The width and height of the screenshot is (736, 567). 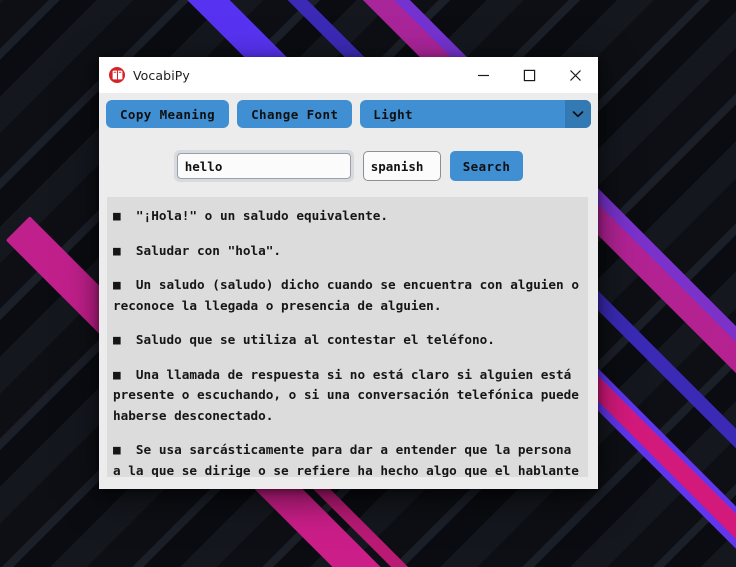 What do you see at coordinates (295, 114) in the screenshot?
I see `change-font-button: Change Font` at bounding box center [295, 114].